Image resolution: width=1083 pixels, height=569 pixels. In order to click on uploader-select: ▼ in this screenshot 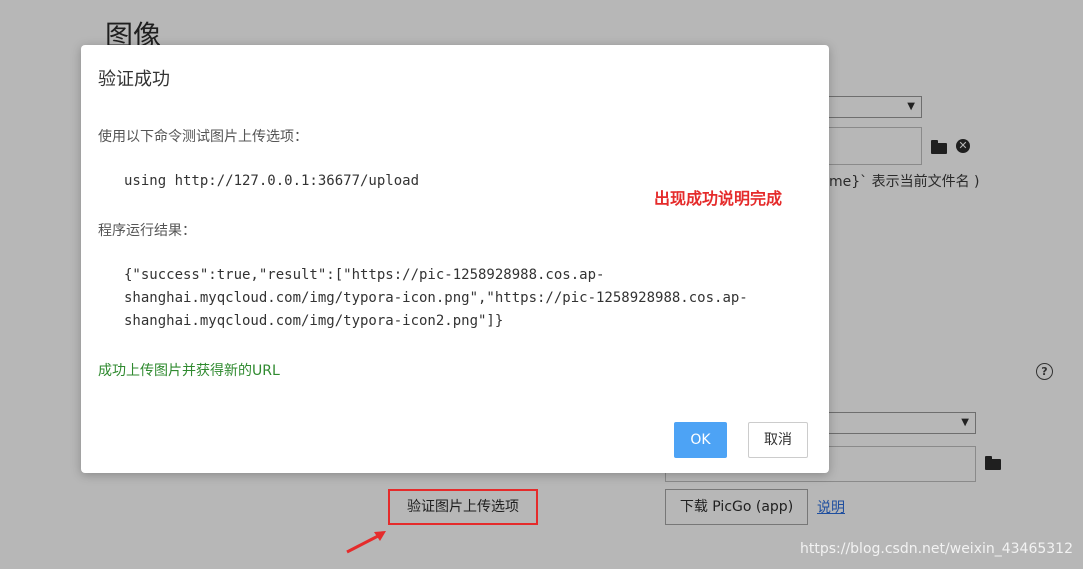, I will do `click(901, 423)`.